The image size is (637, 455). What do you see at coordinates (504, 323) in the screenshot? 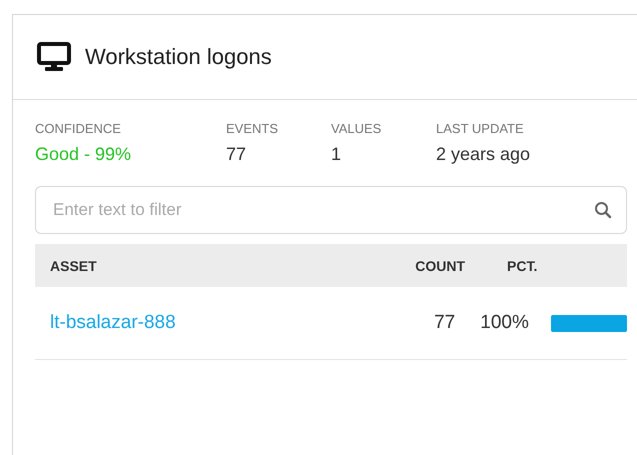
I see `percent-cell-text: 100%` at bounding box center [504, 323].